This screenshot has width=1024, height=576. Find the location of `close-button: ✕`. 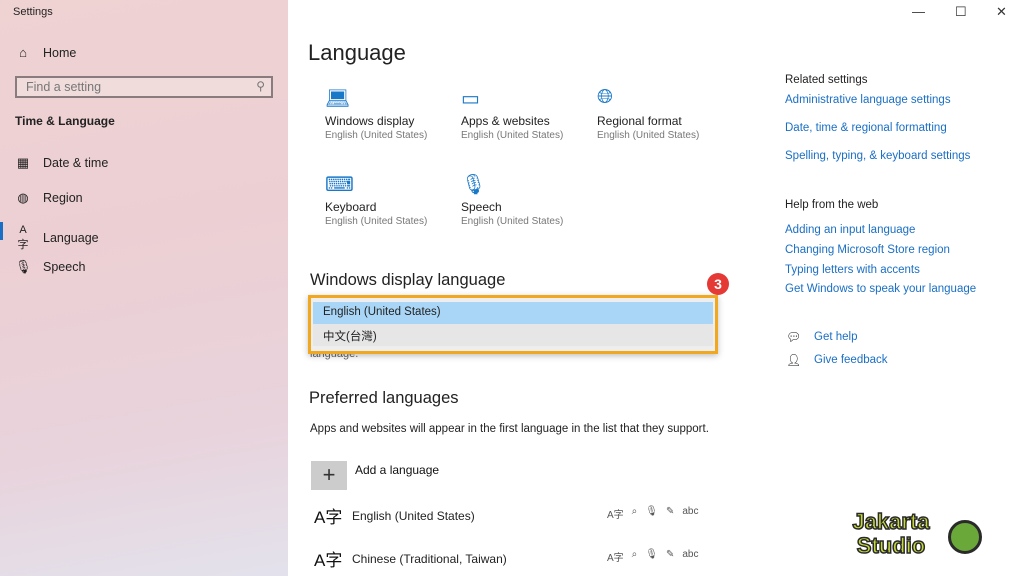

close-button: ✕ is located at coordinates (1001, 12).